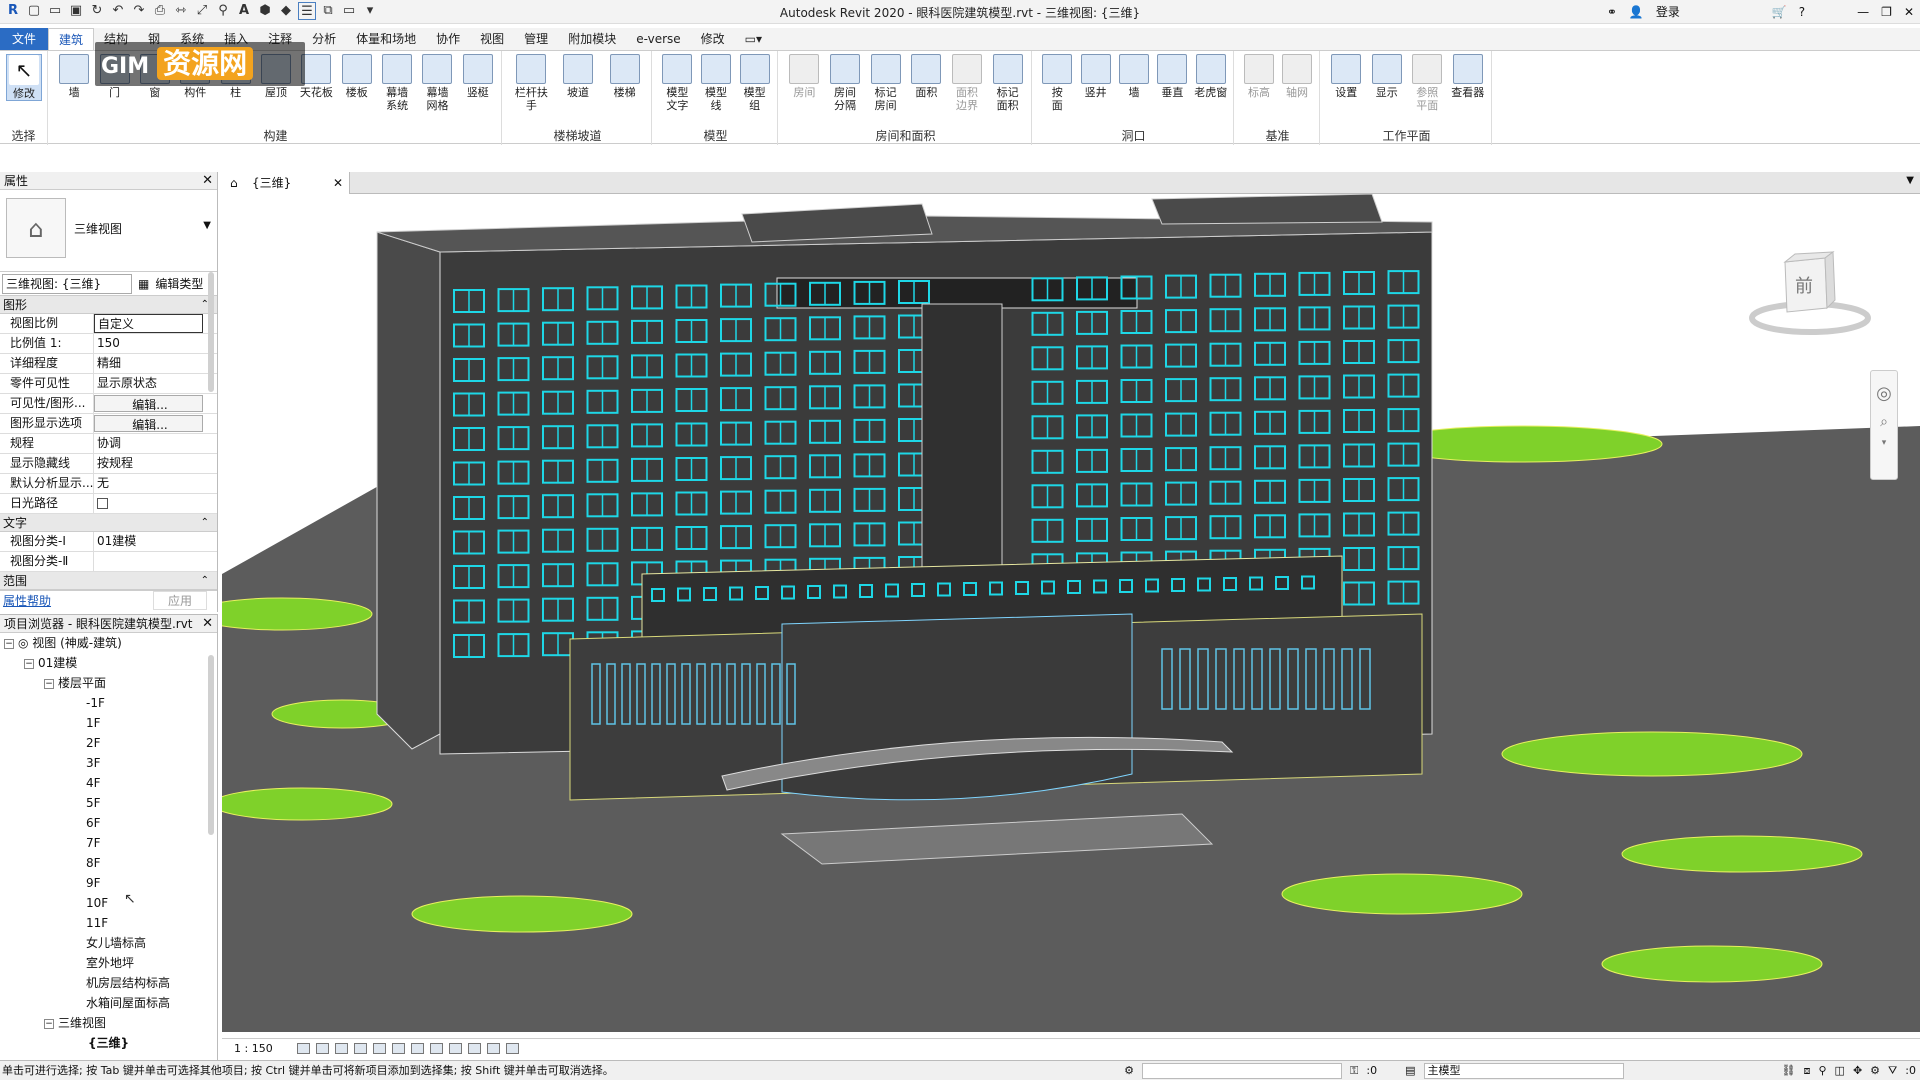 The width and height of the screenshot is (1920, 1080). Describe the element at coordinates (148, 383) in the screenshot. I see `property-value: 显示原状态` at that location.